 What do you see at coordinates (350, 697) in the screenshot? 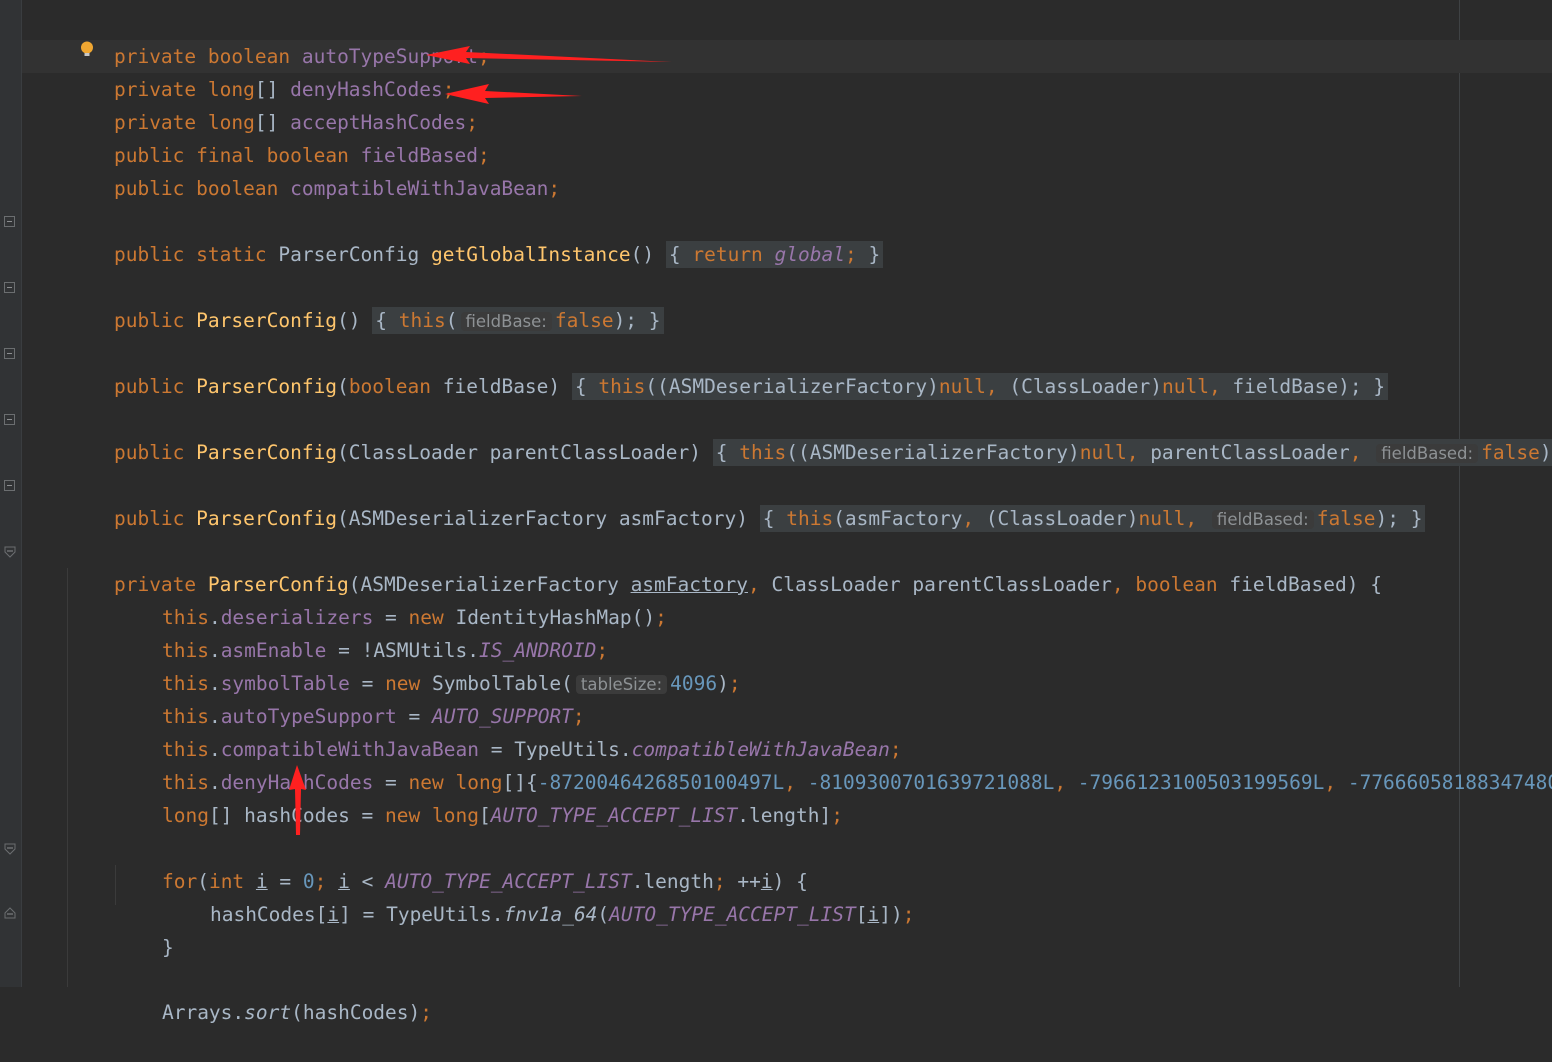
I see `code-line: this.autoTypeSupport = AUTO_SUPPORT;` at bounding box center [350, 697].